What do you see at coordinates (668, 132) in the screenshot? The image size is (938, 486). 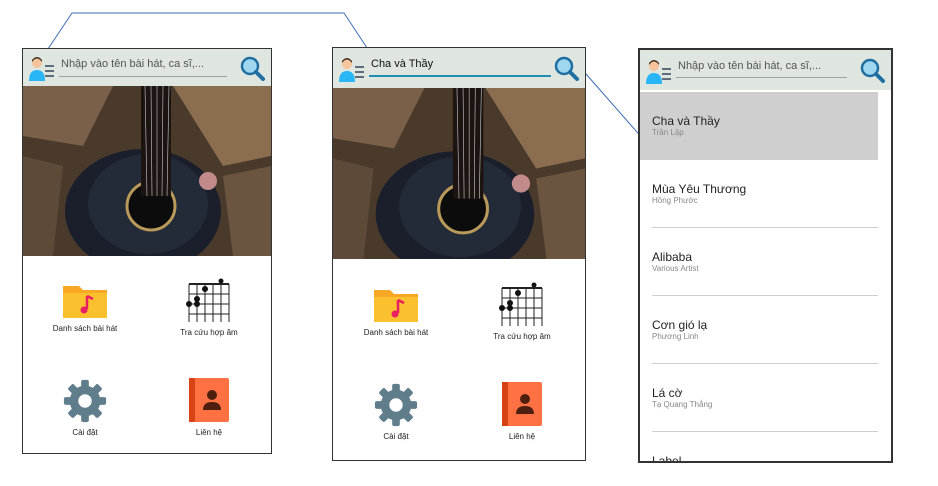 I see `result-artist: Trần Lập` at bounding box center [668, 132].